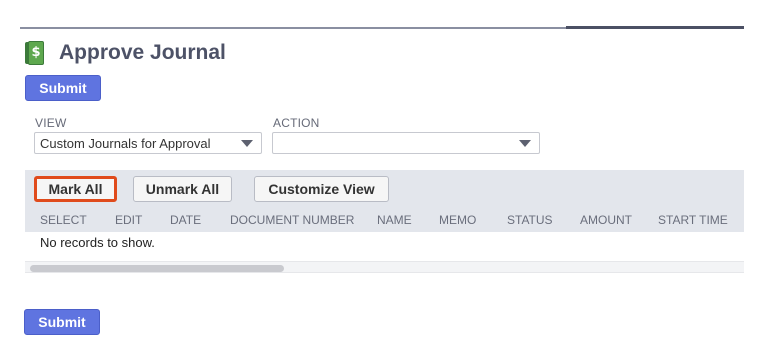  What do you see at coordinates (142, 52) in the screenshot?
I see `page-title: Approve Journal` at bounding box center [142, 52].